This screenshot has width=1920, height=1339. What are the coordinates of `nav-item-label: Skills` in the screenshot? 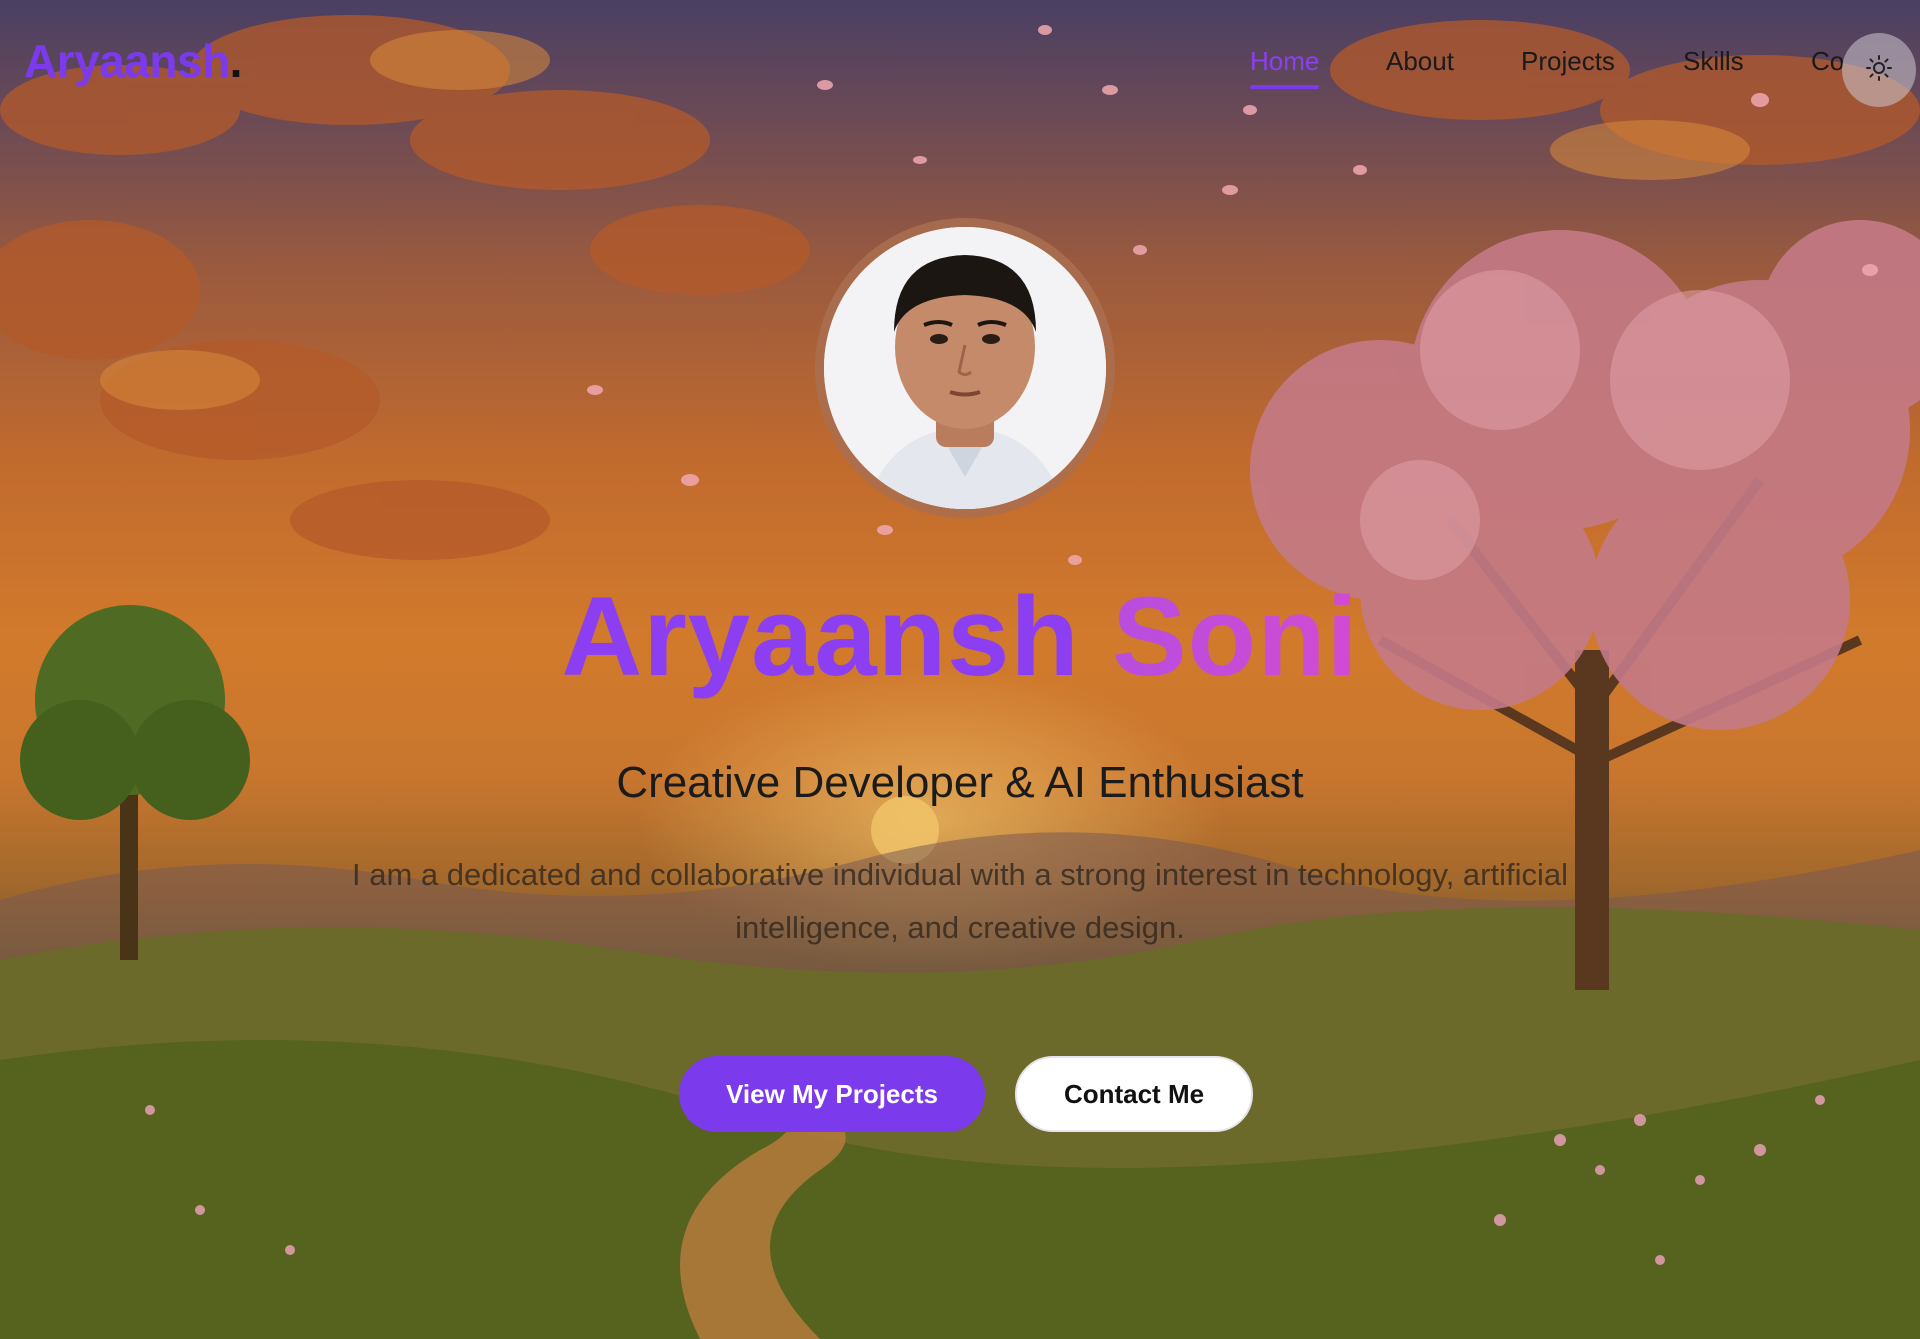 It's located at (1713, 61).